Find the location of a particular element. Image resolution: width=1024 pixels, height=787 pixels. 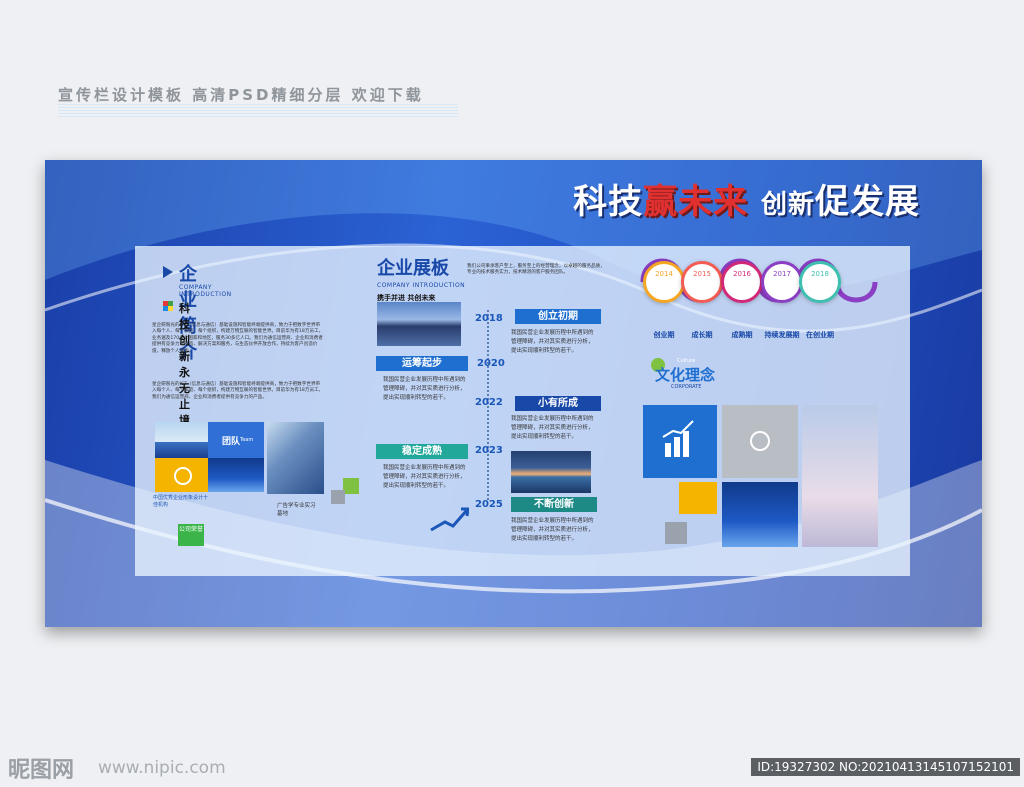

slogan-part-4: 促发展 is located at coordinates (867, 202).